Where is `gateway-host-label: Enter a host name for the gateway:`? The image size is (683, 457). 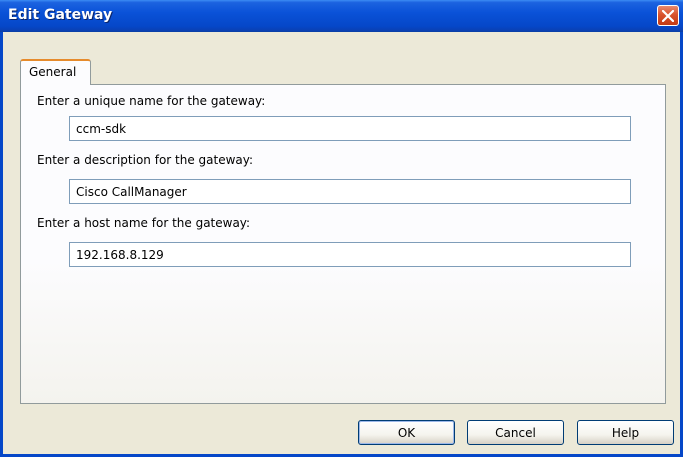 gateway-host-label: Enter a host name for the gateway: is located at coordinates (144, 223).